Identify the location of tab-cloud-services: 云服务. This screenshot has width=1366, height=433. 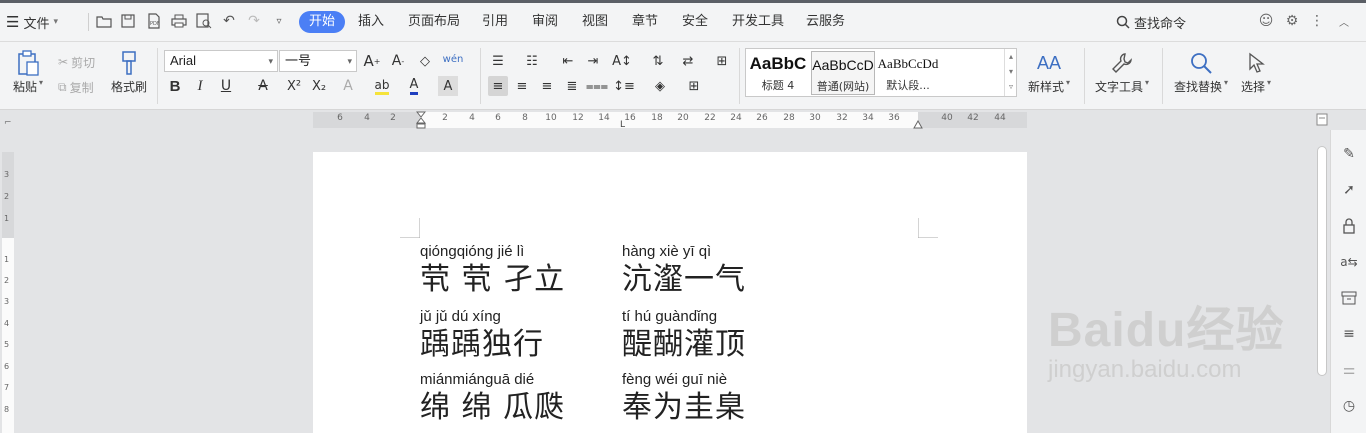
(825, 22).